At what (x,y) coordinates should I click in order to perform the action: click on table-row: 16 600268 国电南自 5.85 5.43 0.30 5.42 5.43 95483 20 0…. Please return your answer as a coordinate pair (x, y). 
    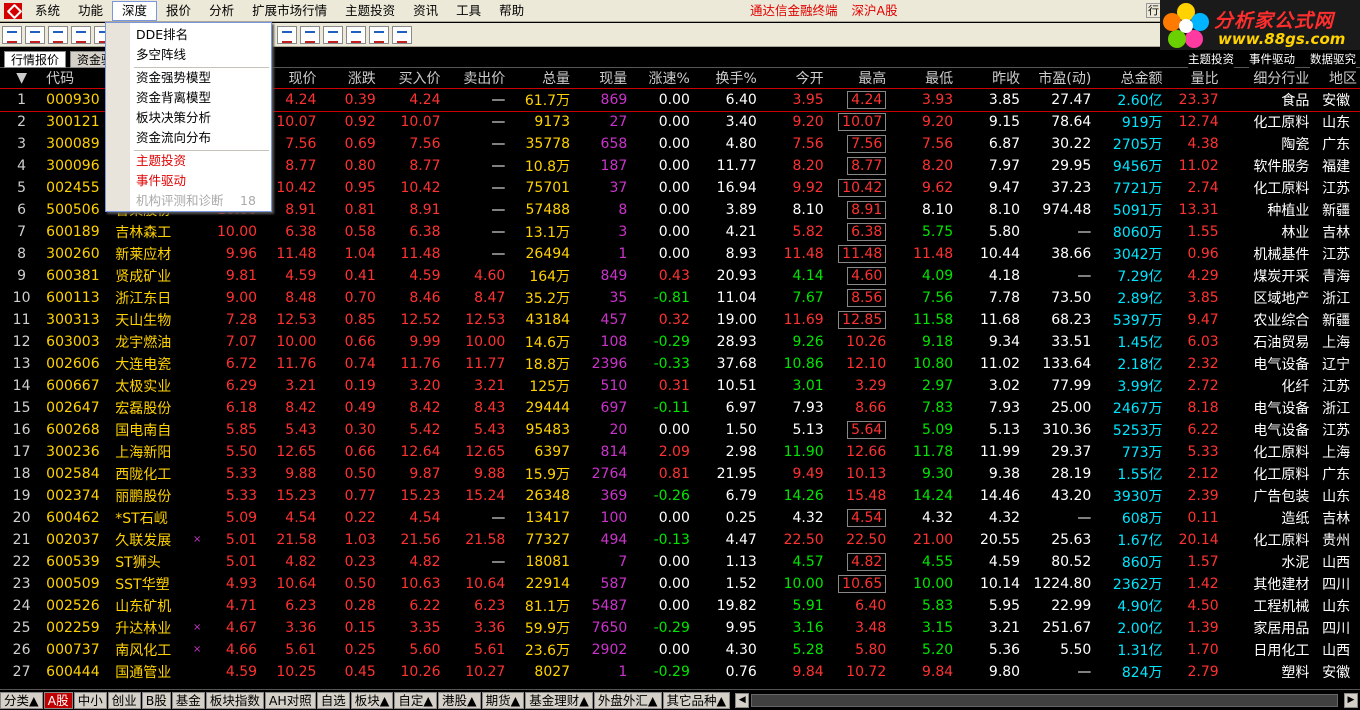
    Looking at the image, I should click on (680, 430).